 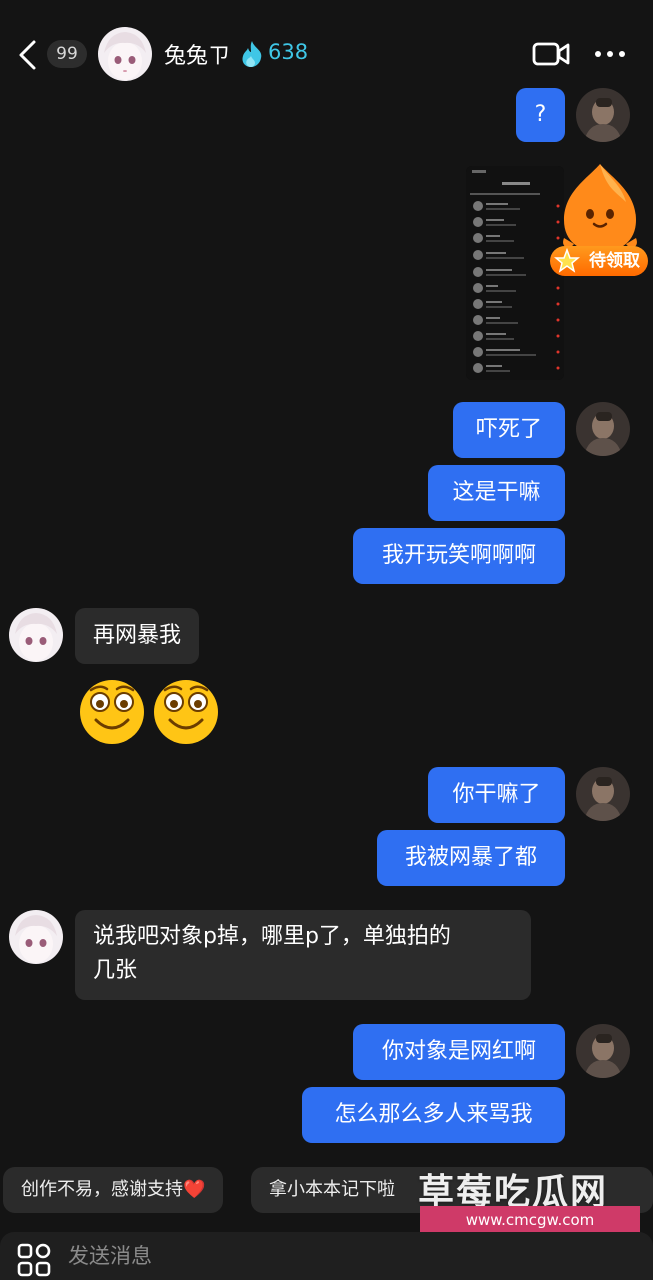 What do you see at coordinates (471, 858) in the screenshot?
I see `my-message-bubble: 我被网暴了都` at bounding box center [471, 858].